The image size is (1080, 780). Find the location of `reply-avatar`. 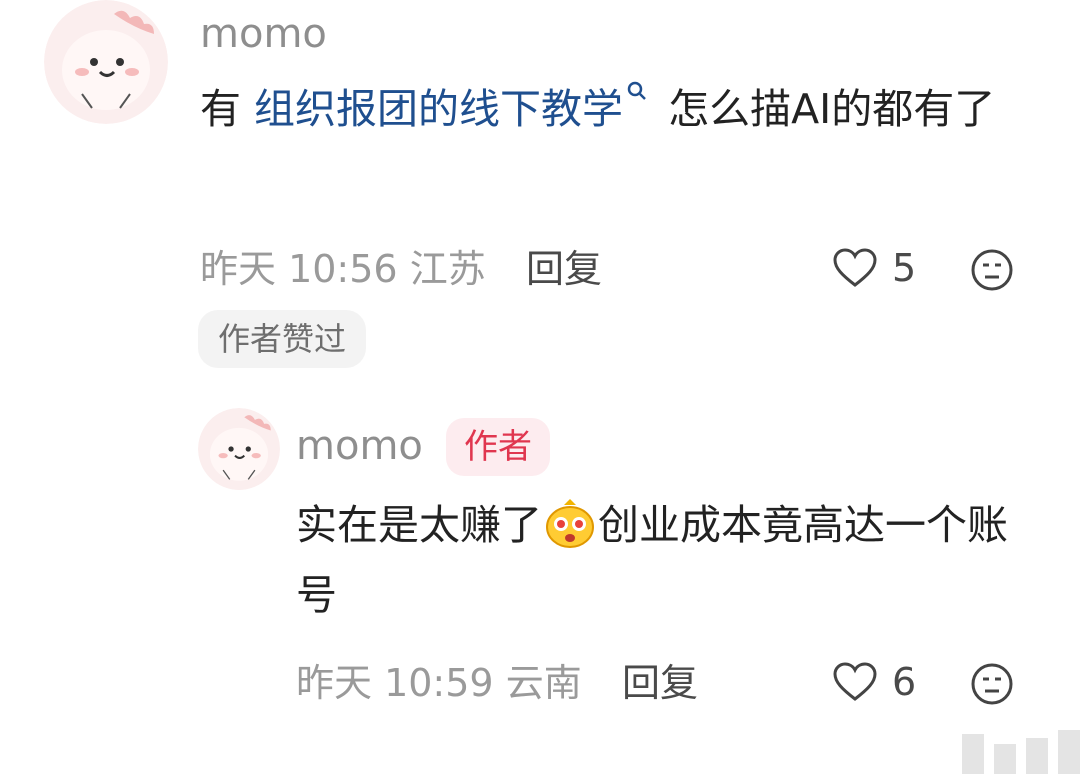

reply-avatar is located at coordinates (239, 449).